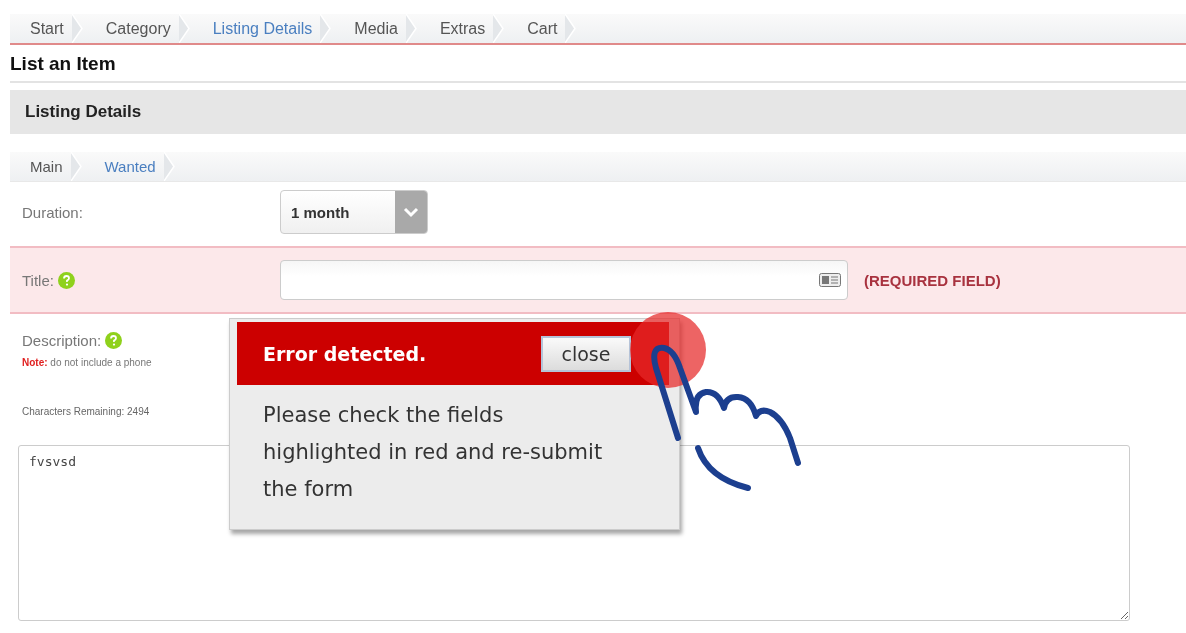 This screenshot has height=633, width=1186. What do you see at coordinates (354, 212) in the screenshot?
I see `duration-select: 1 month` at bounding box center [354, 212].